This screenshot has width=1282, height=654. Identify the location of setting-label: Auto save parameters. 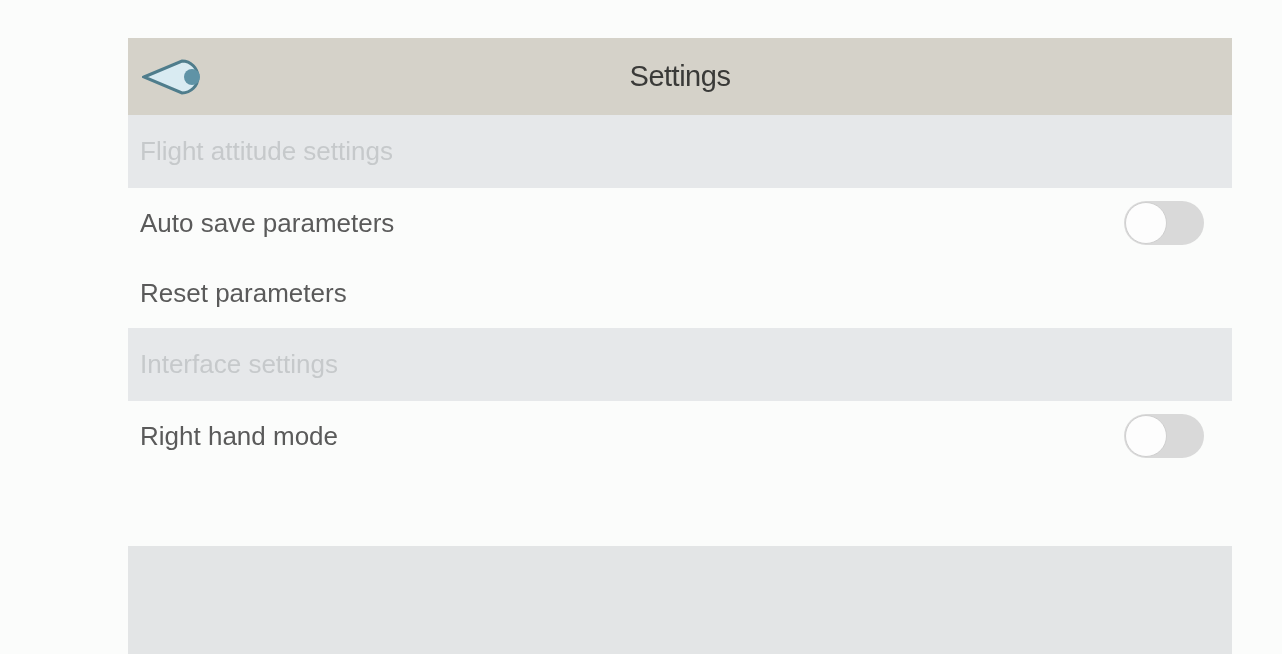
(267, 223).